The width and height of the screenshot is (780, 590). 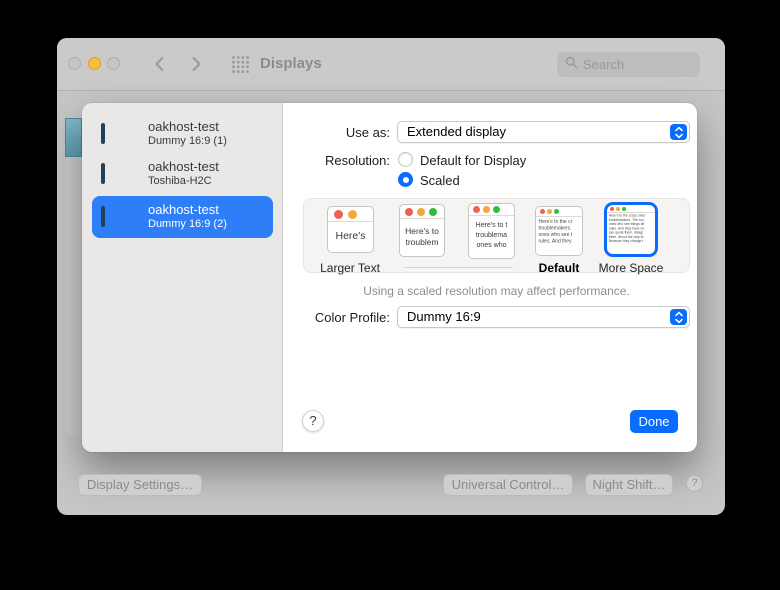 What do you see at coordinates (113, 63) in the screenshot?
I see `zoom-button` at bounding box center [113, 63].